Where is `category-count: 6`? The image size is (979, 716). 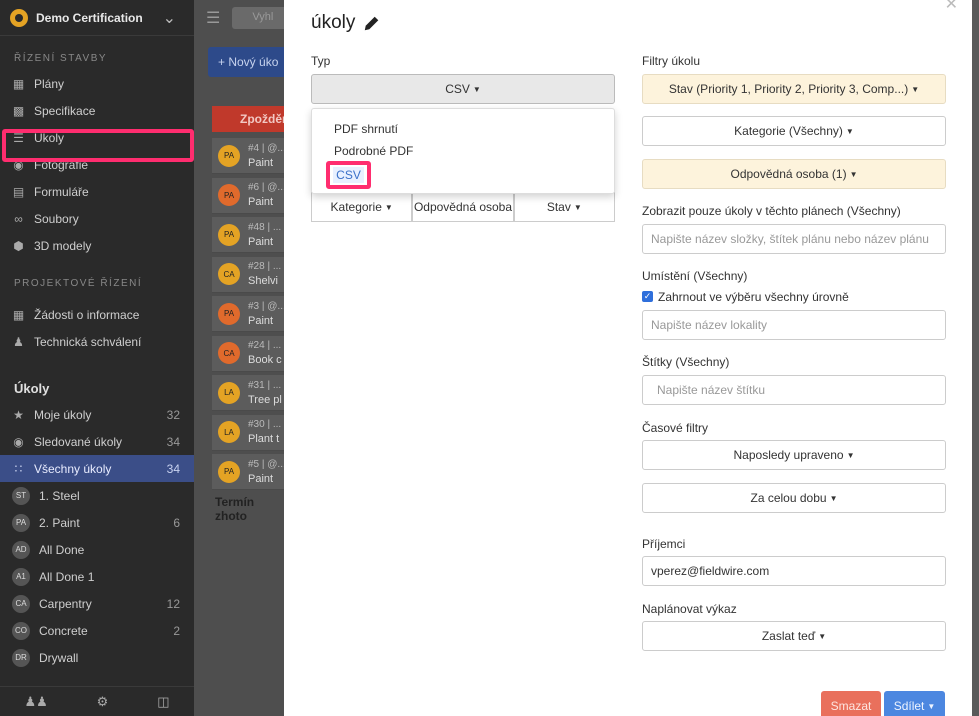 category-count: 6 is located at coordinates (176, 522).